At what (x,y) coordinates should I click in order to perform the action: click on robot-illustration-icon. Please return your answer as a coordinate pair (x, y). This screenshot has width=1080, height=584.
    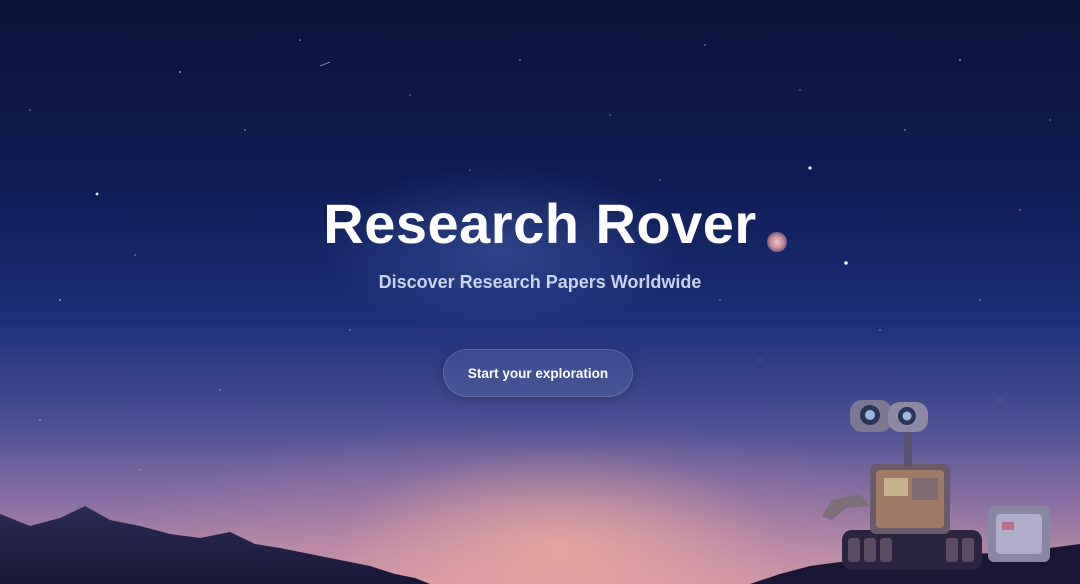
    Looking at the image, I should click on (915, 492).